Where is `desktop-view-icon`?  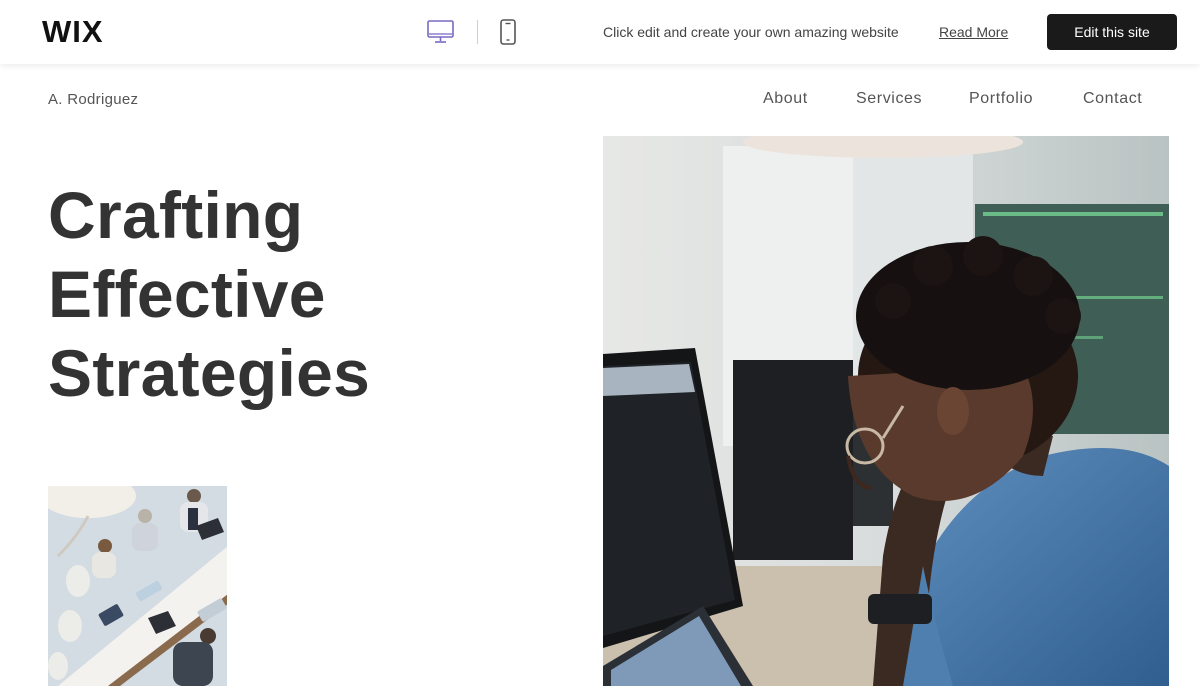 desktop-view-icon is located at coordinates (440, 32).